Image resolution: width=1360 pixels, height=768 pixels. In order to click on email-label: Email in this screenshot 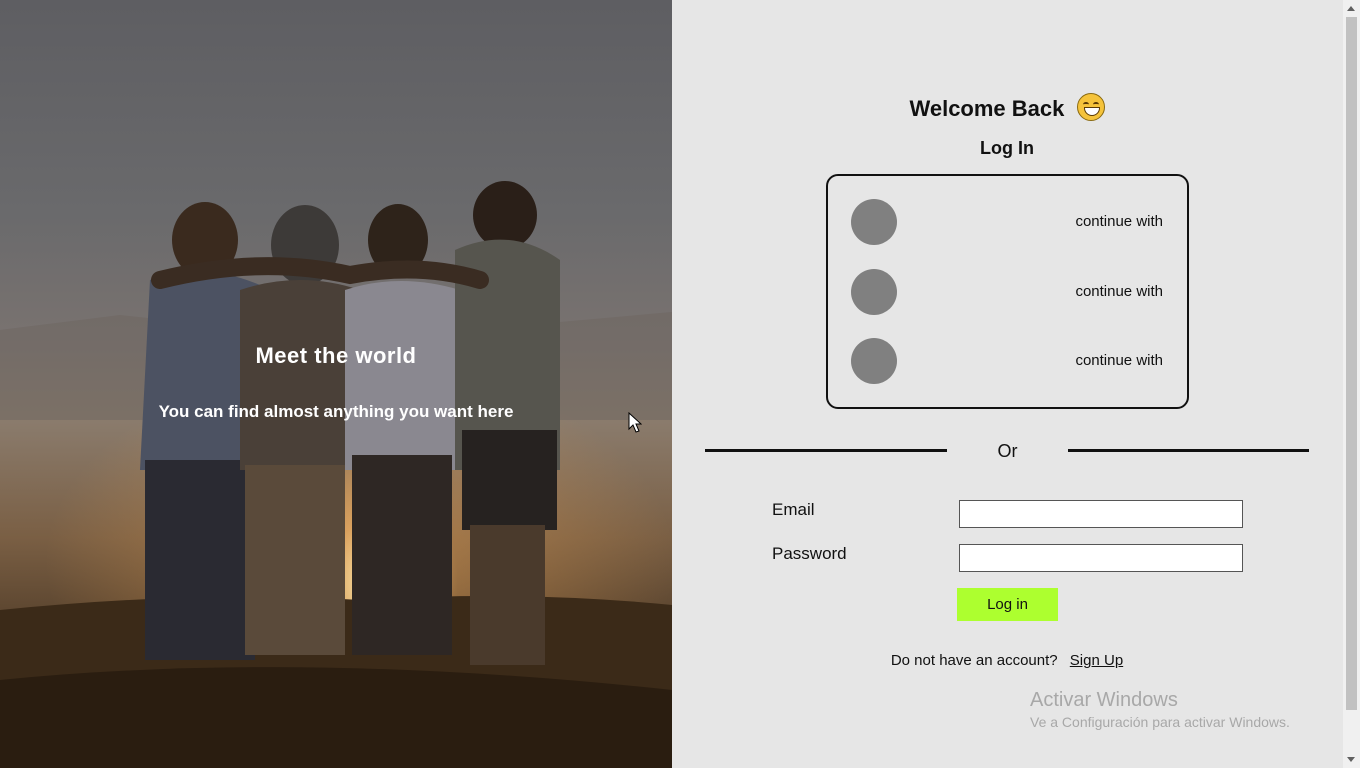, I will do `click(793, 509)`.